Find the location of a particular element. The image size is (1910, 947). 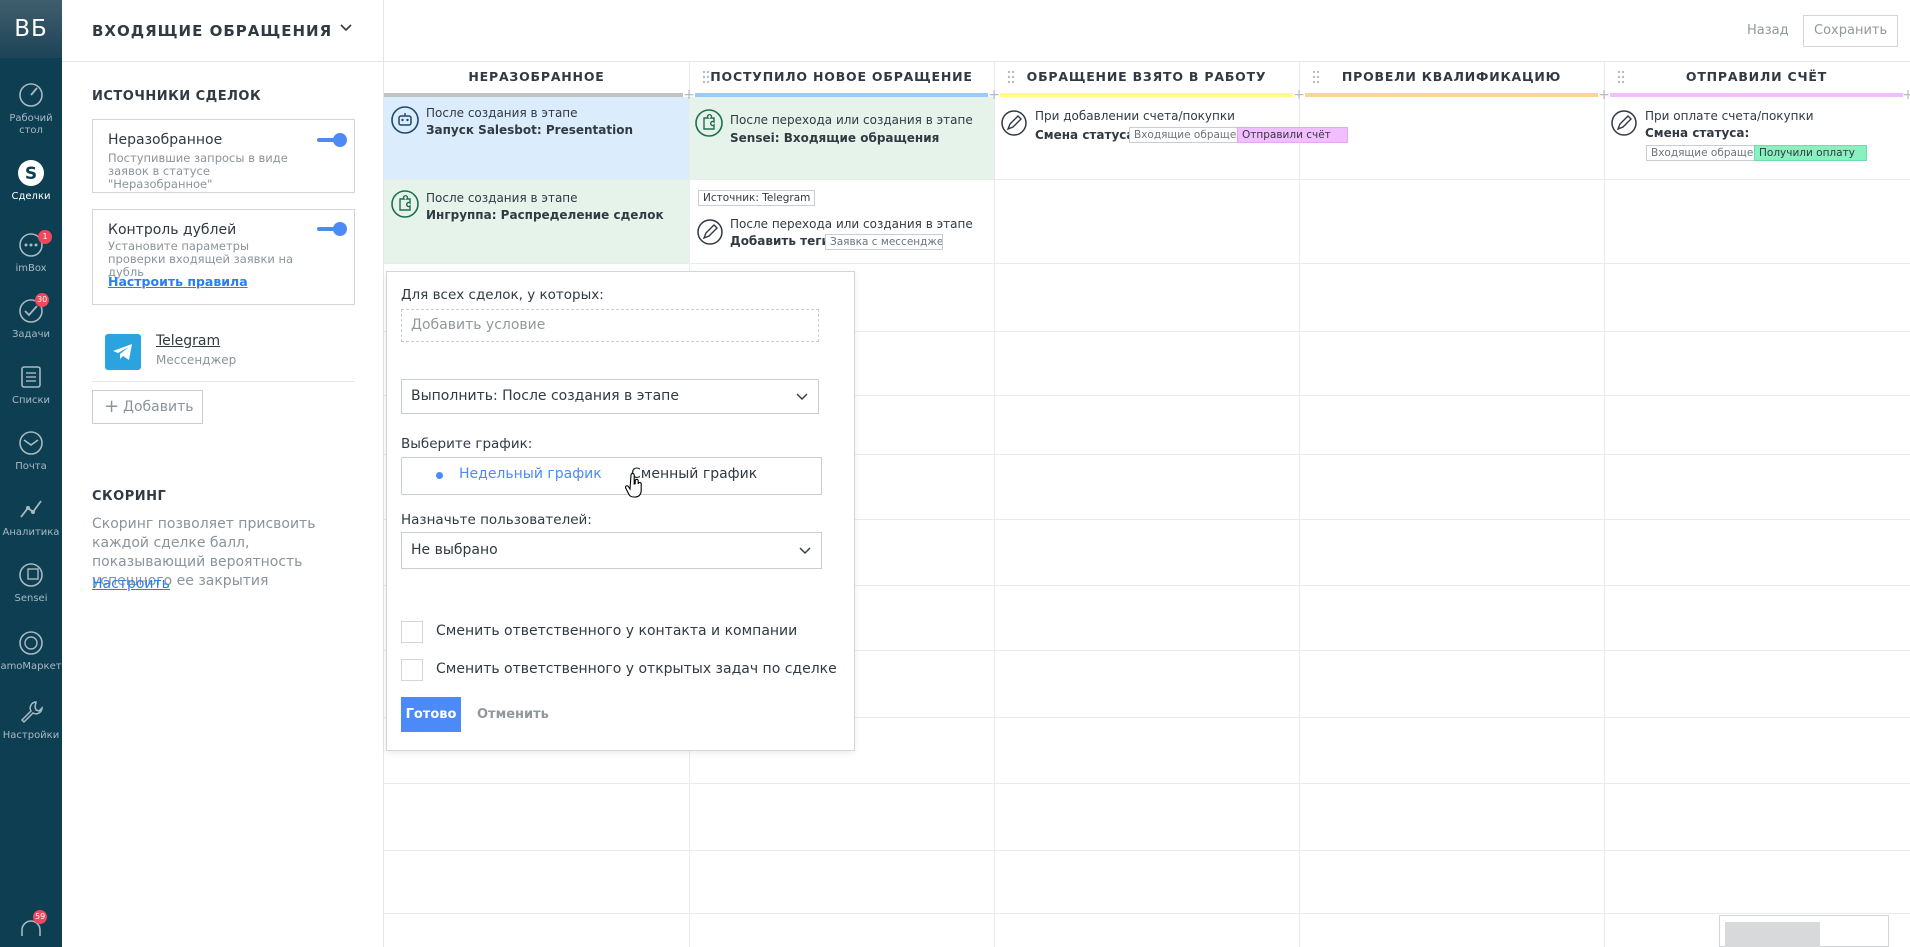

stage-header-invoice-sent: ОТПРАВИЛИ СЧЁТ is located at coordinates (1756, 79).